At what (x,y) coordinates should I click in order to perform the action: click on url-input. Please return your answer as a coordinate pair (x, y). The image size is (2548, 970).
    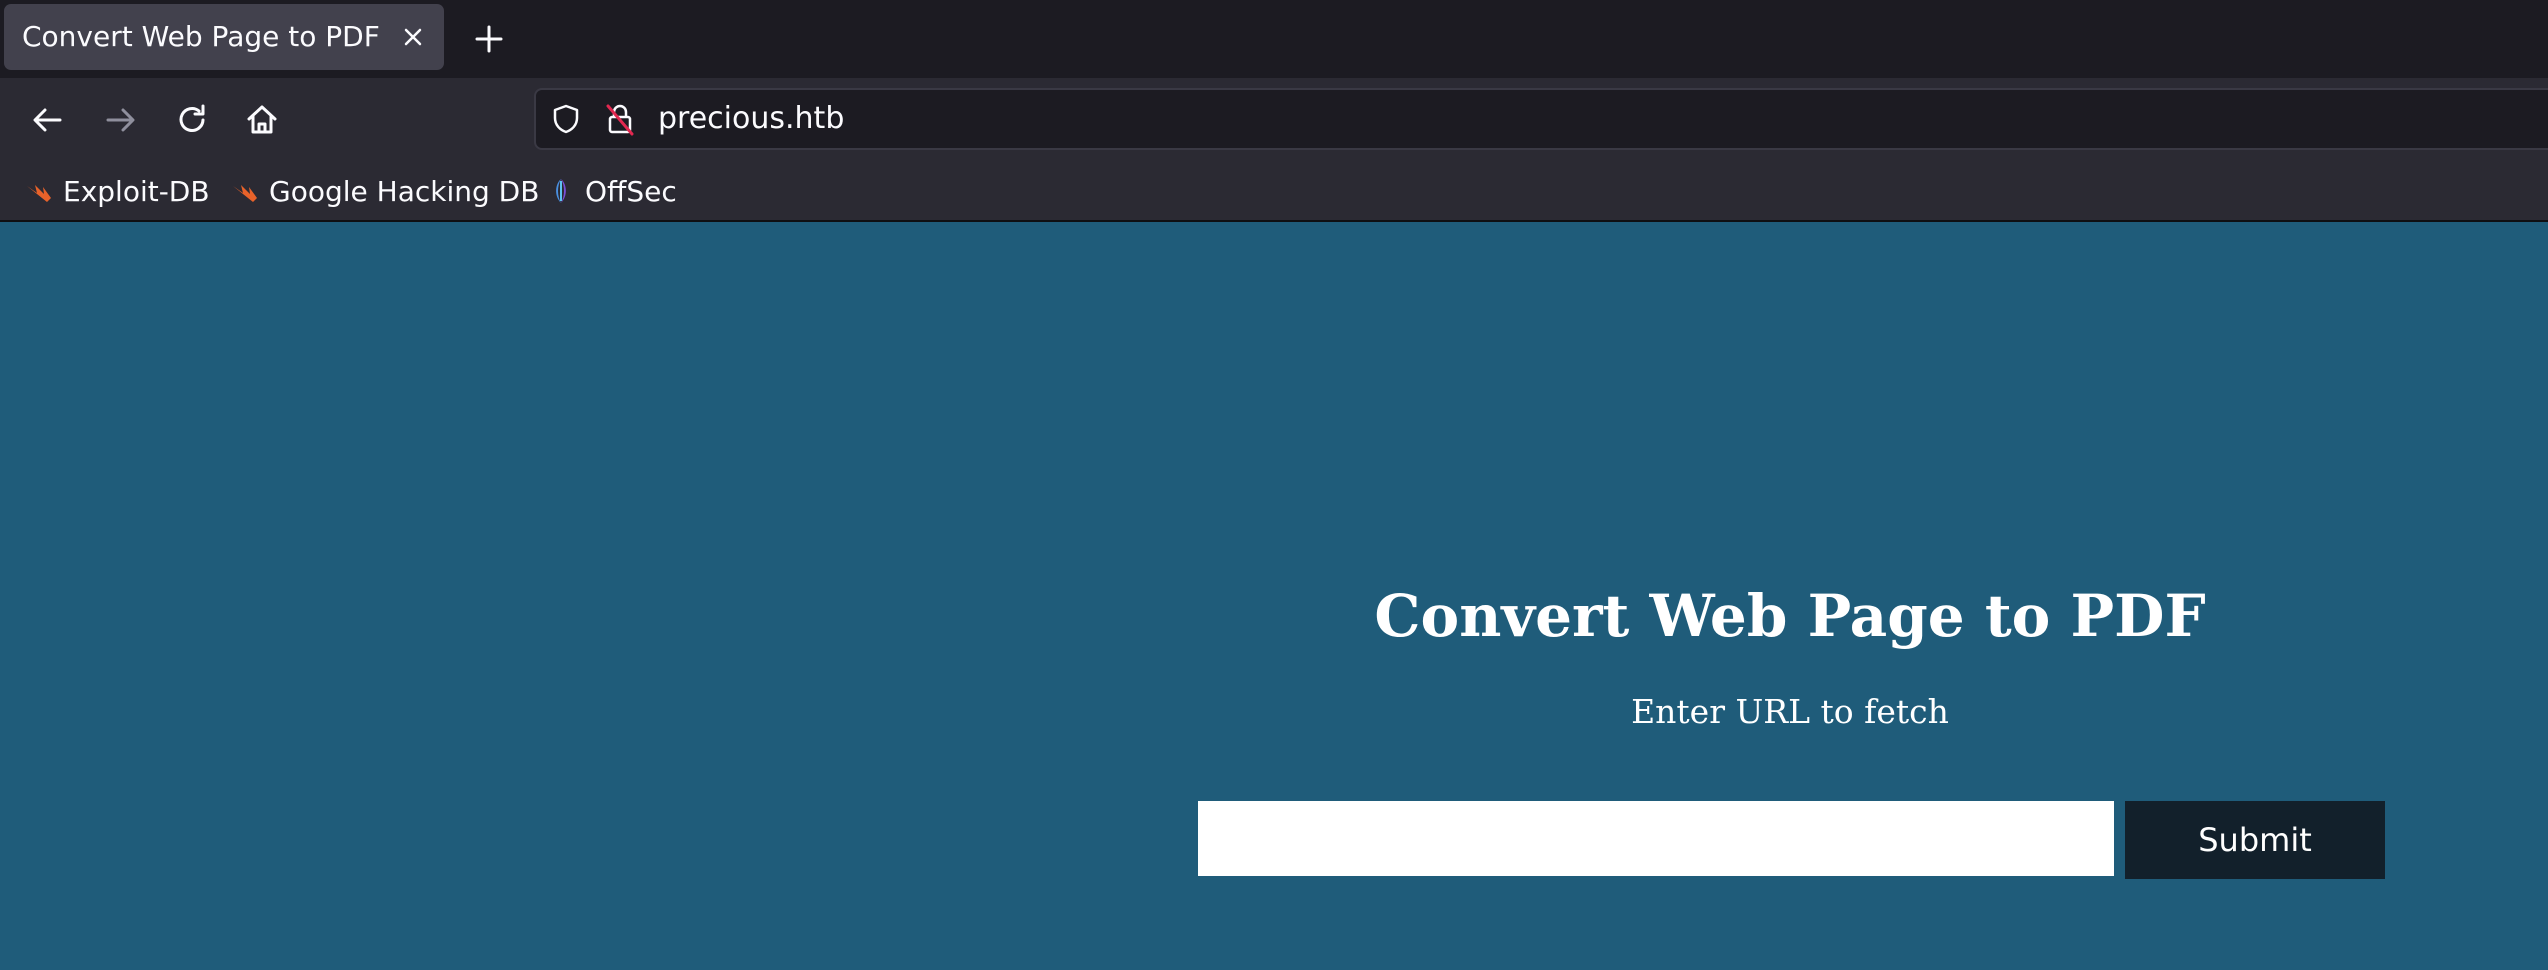
    Looking at the image, I should click on (1656, 838).